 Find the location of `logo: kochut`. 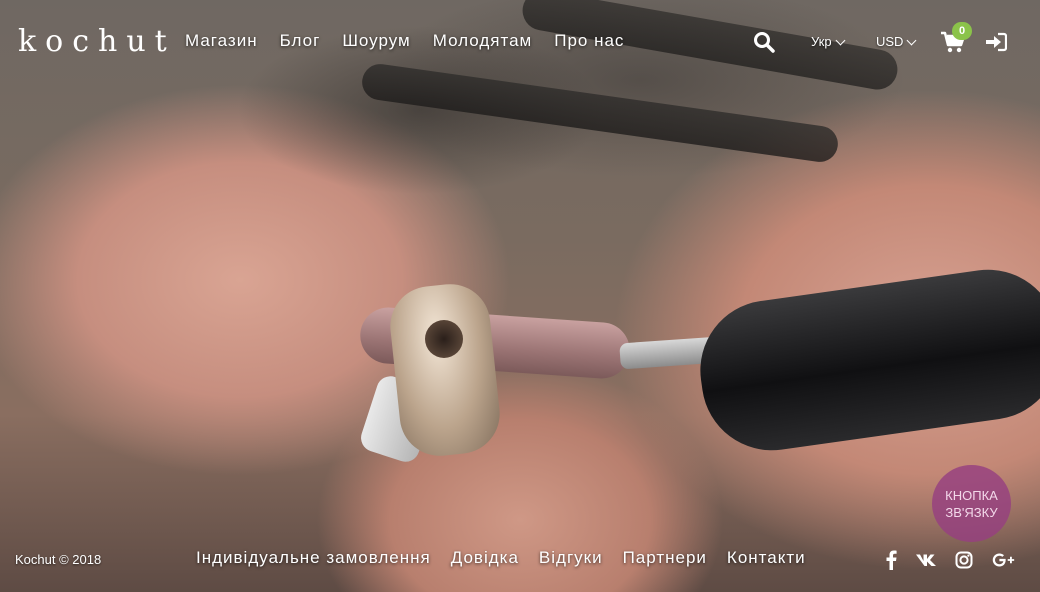

logo: kochut is located at coordinates (92, 42).